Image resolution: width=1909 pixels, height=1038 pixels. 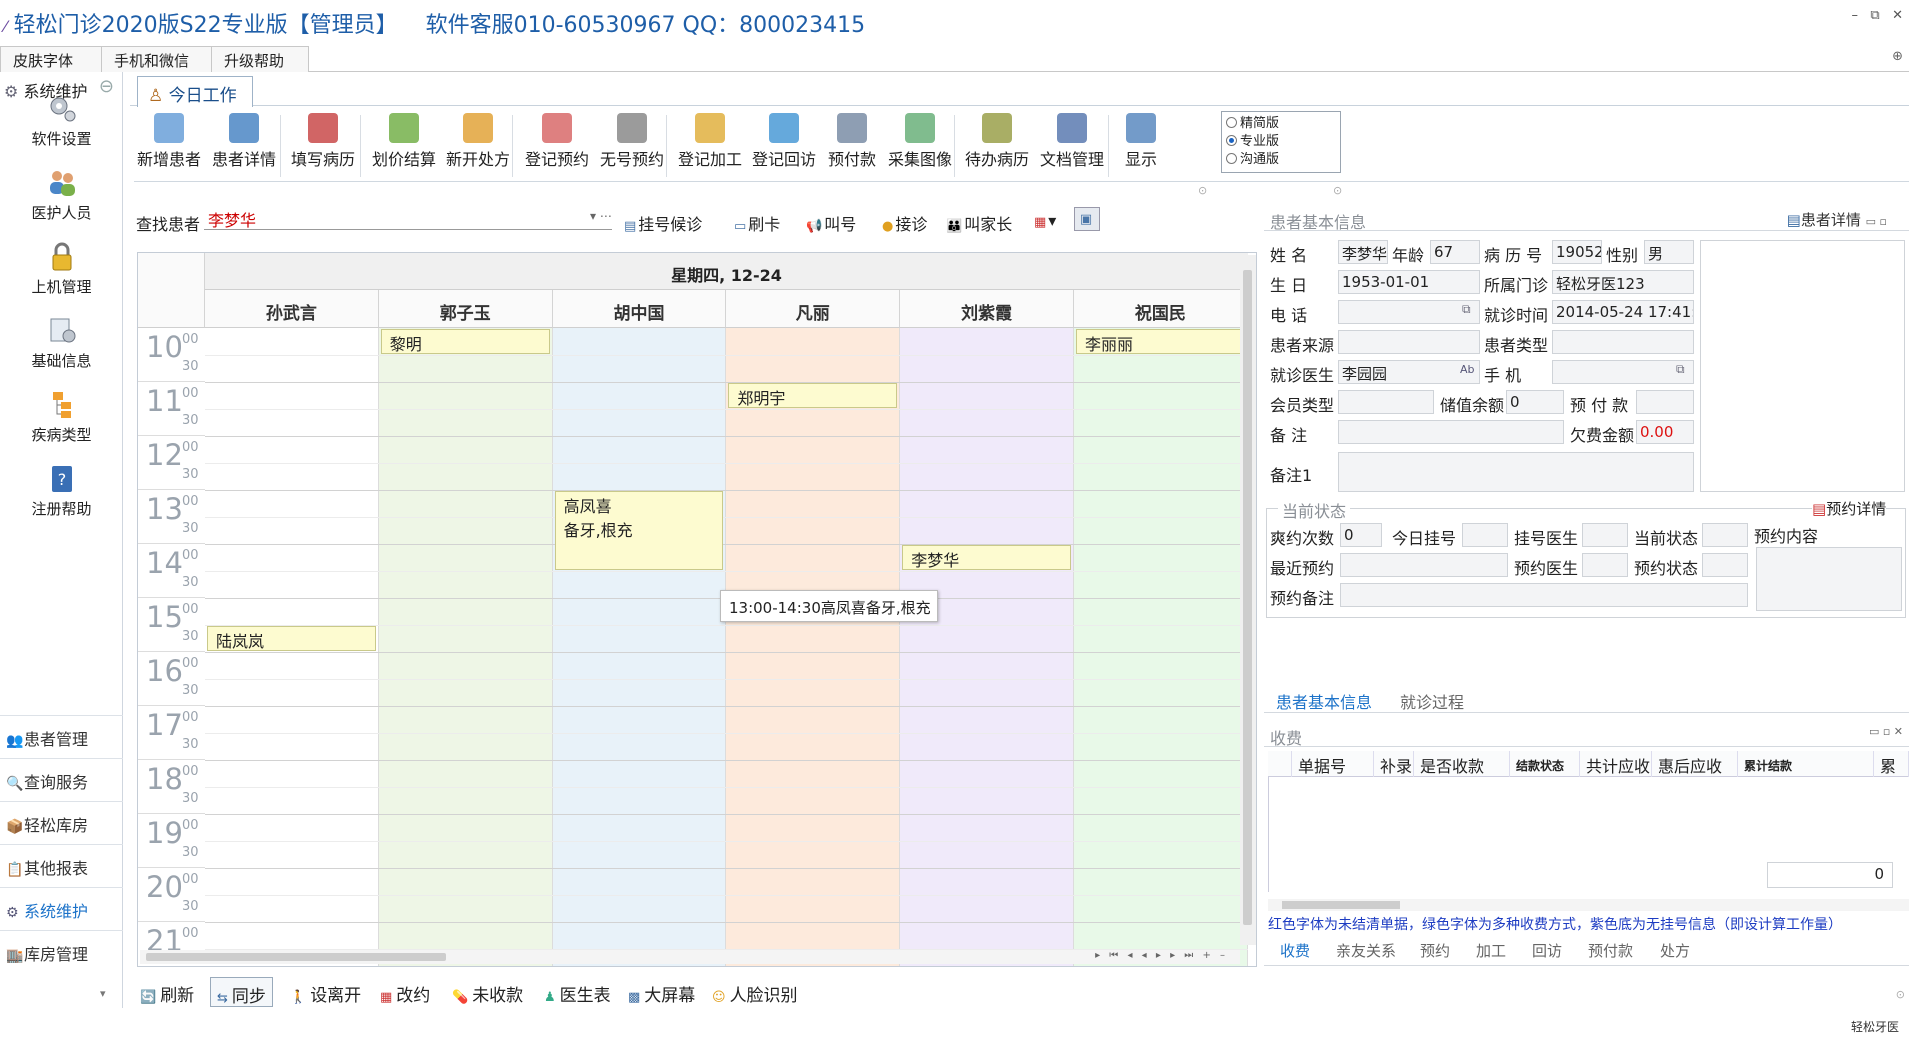 What do you see at coordinates (1886, 731) in the screenshot?
I see `charge-window-controls: ▭ ▫ ✕` at bounding box center [1886, 731].